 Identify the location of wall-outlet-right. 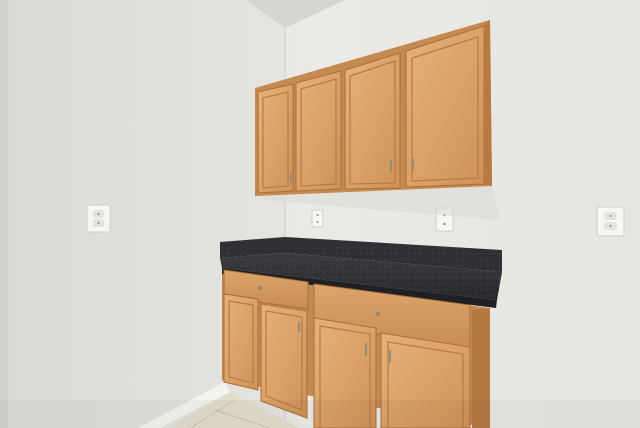
(610, 221).